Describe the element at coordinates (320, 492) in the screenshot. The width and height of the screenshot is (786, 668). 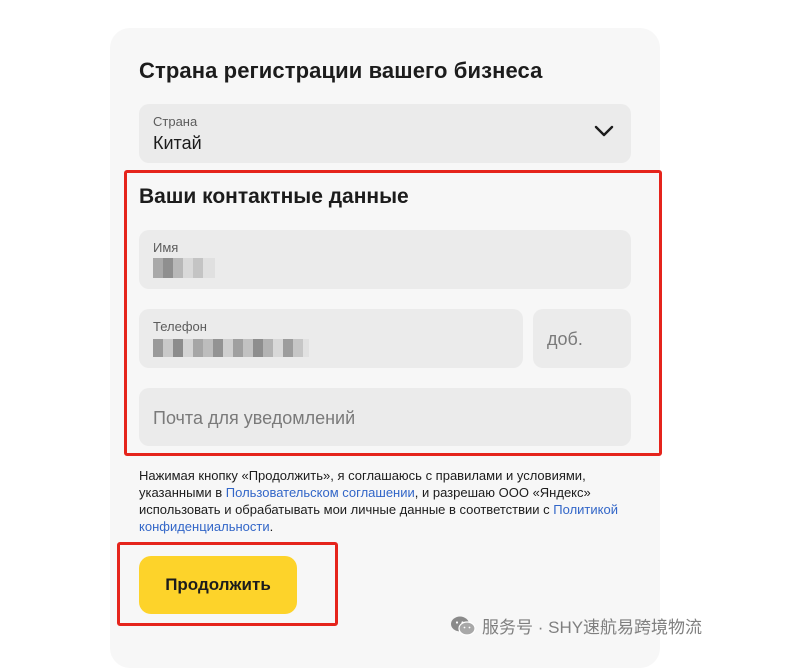
I see `user-agreement-link: Пользовательском соглашении` at that location.